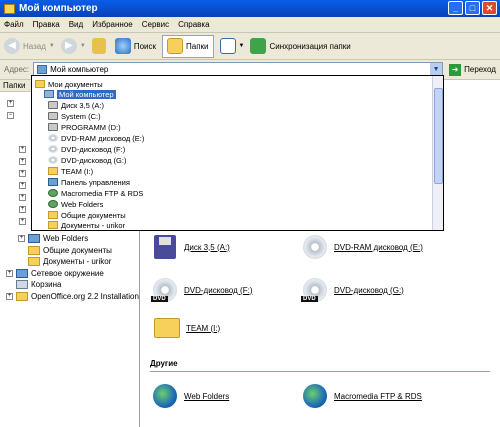  I want to click on menu-edit: Правка, so click(46, 24).